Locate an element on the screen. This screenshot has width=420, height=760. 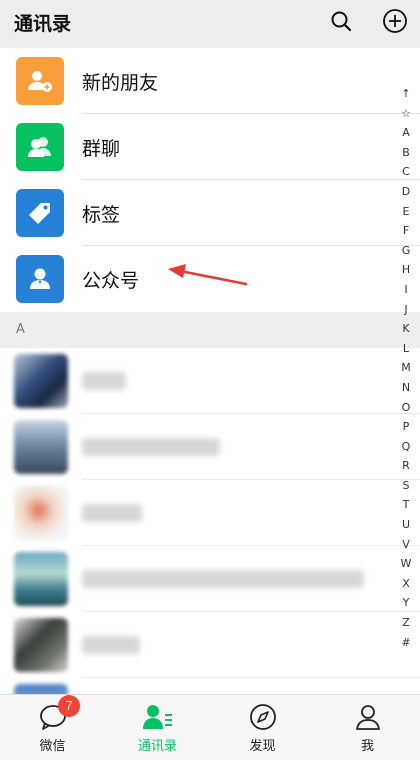
feature-label: 标签 is located at coordinates (101, 214).